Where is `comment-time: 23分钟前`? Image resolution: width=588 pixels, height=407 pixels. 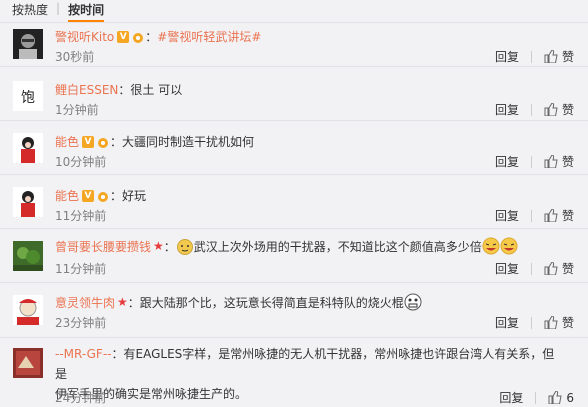 comment-time: 23分钟前 is located at coordinates (81, 323).